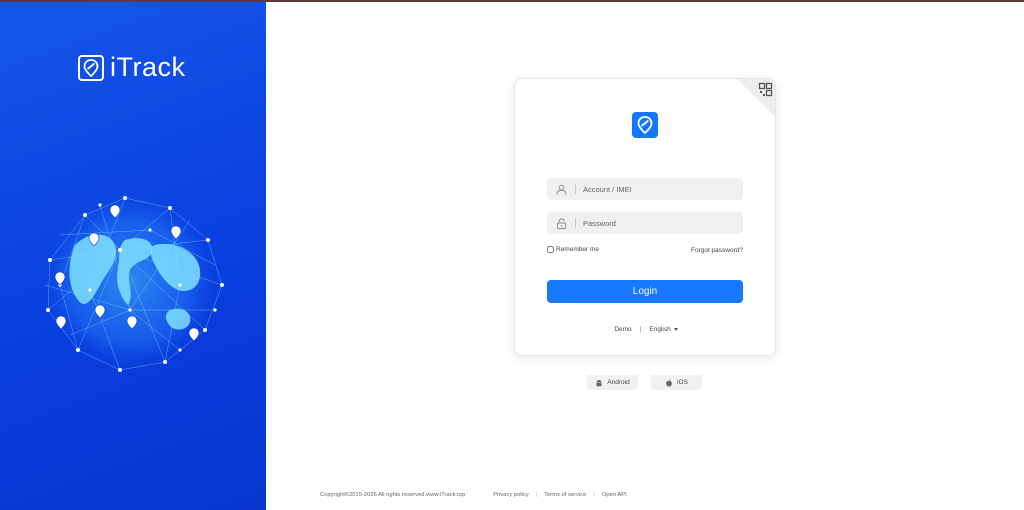 The height and width of the screenshot is (510, 1024). I want to click on app-logo, so click(645, 125).